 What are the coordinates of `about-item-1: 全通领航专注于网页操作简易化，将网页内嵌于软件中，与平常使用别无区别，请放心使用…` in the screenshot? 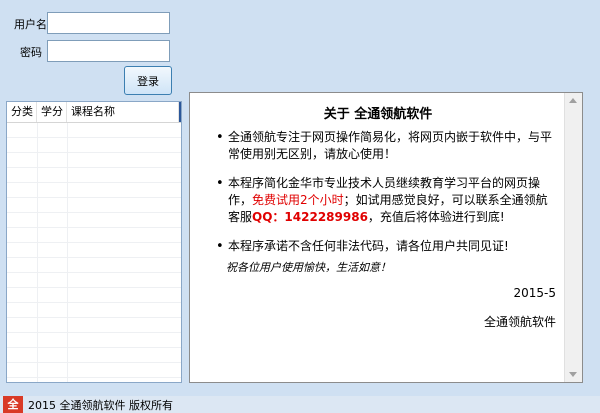 It's located at (387, 146).